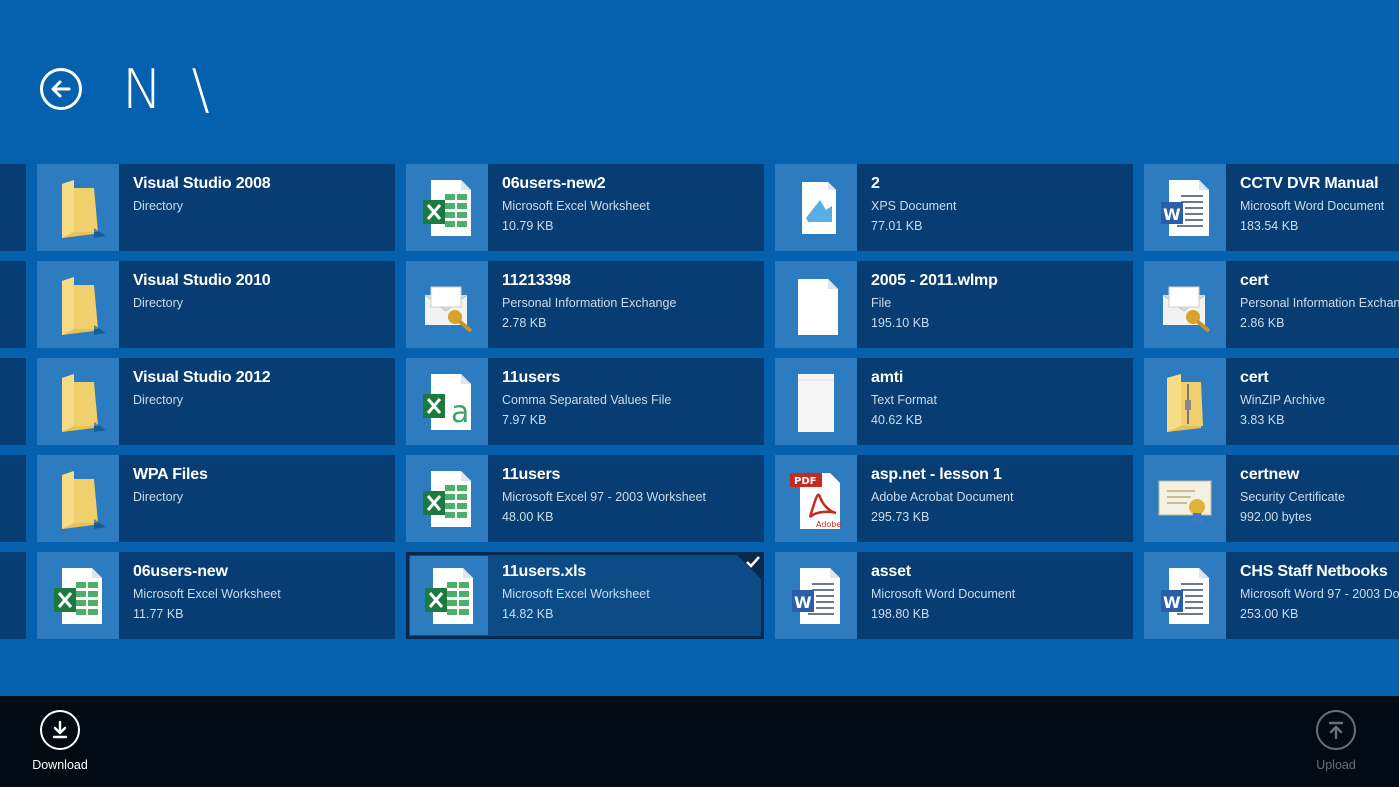  Describe the element at coordinates (904, 400) in the screenshot. I see `file-type: Text Format` at that location.